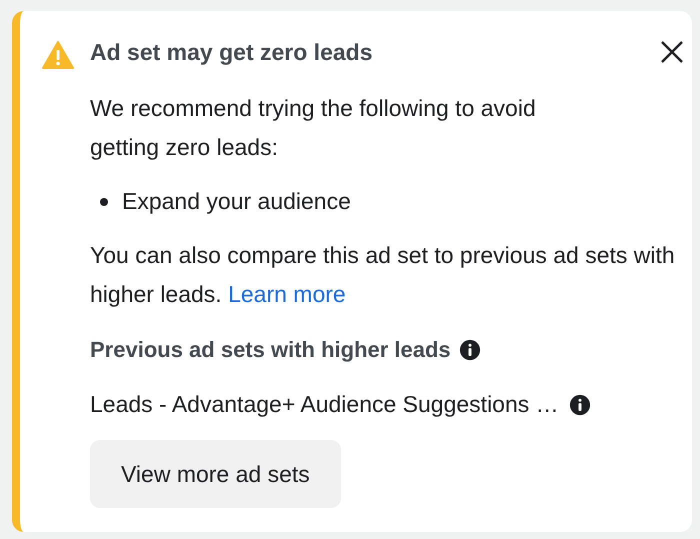 The image size is (700, 539). What do you see at coordinates (58, 55) in the screenshot?
I see `warning-icon` at bounding box center [58, 55].